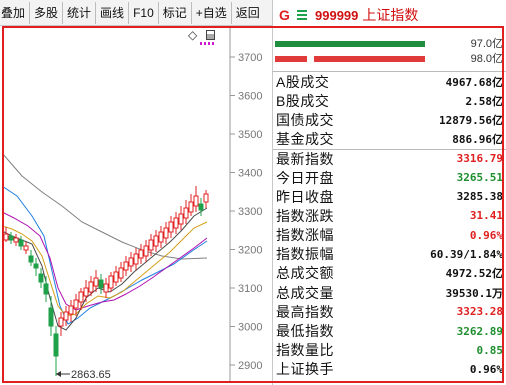 The image size is (506, 385). What do you see at coordinates (105, 206) in the screenshot?
I see `ma120-line` at bounding box center [105, 206].